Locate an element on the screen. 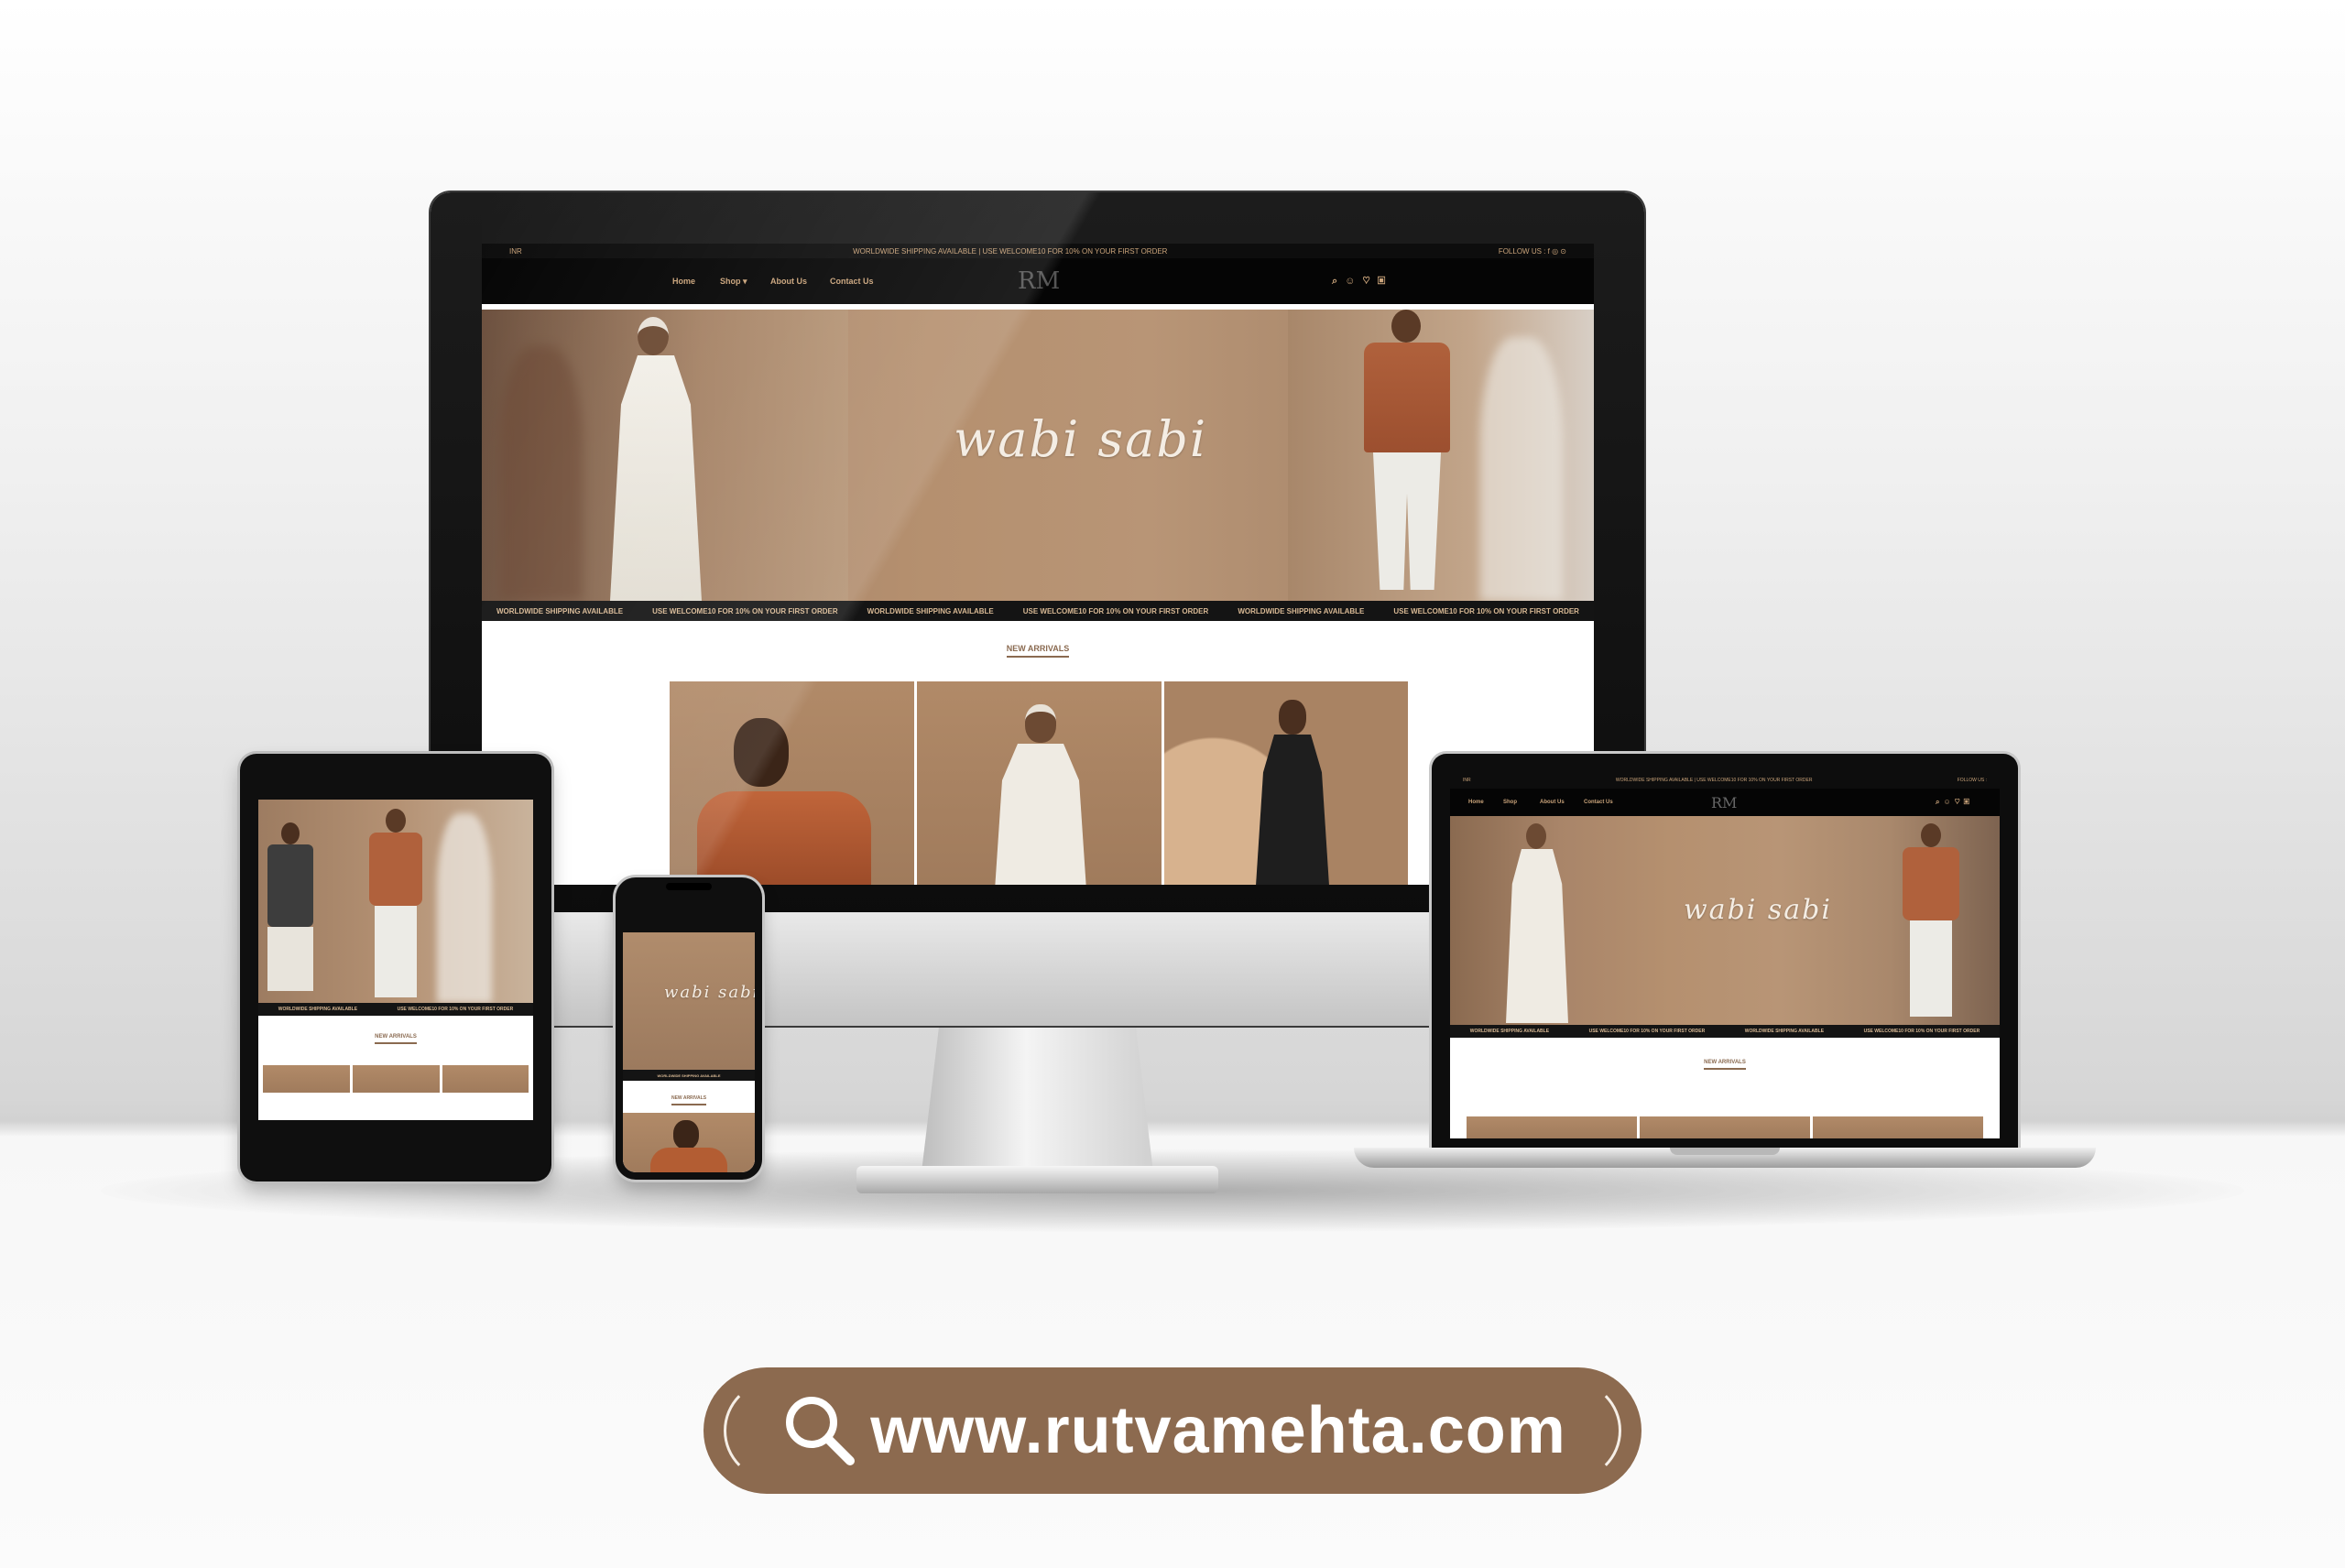  hero-banner: wabi sabi is located at coordinates (1038, 455).